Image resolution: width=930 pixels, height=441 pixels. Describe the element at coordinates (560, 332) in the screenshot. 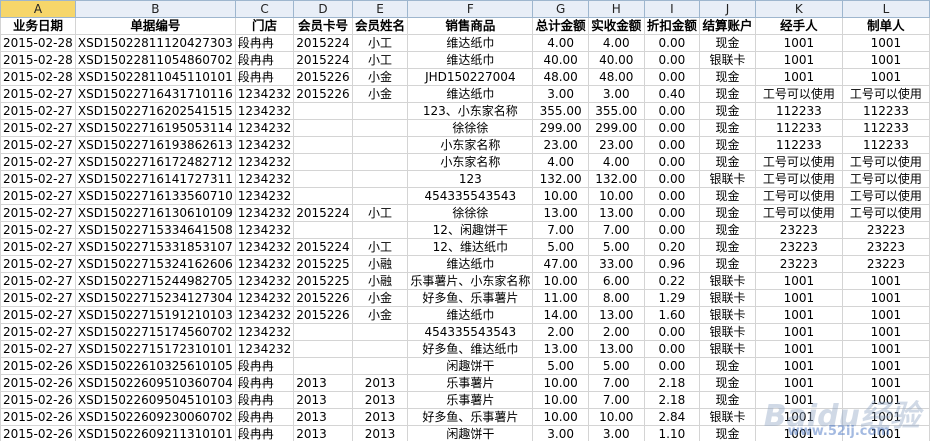

I see `table-cell: 2.00` at that location.